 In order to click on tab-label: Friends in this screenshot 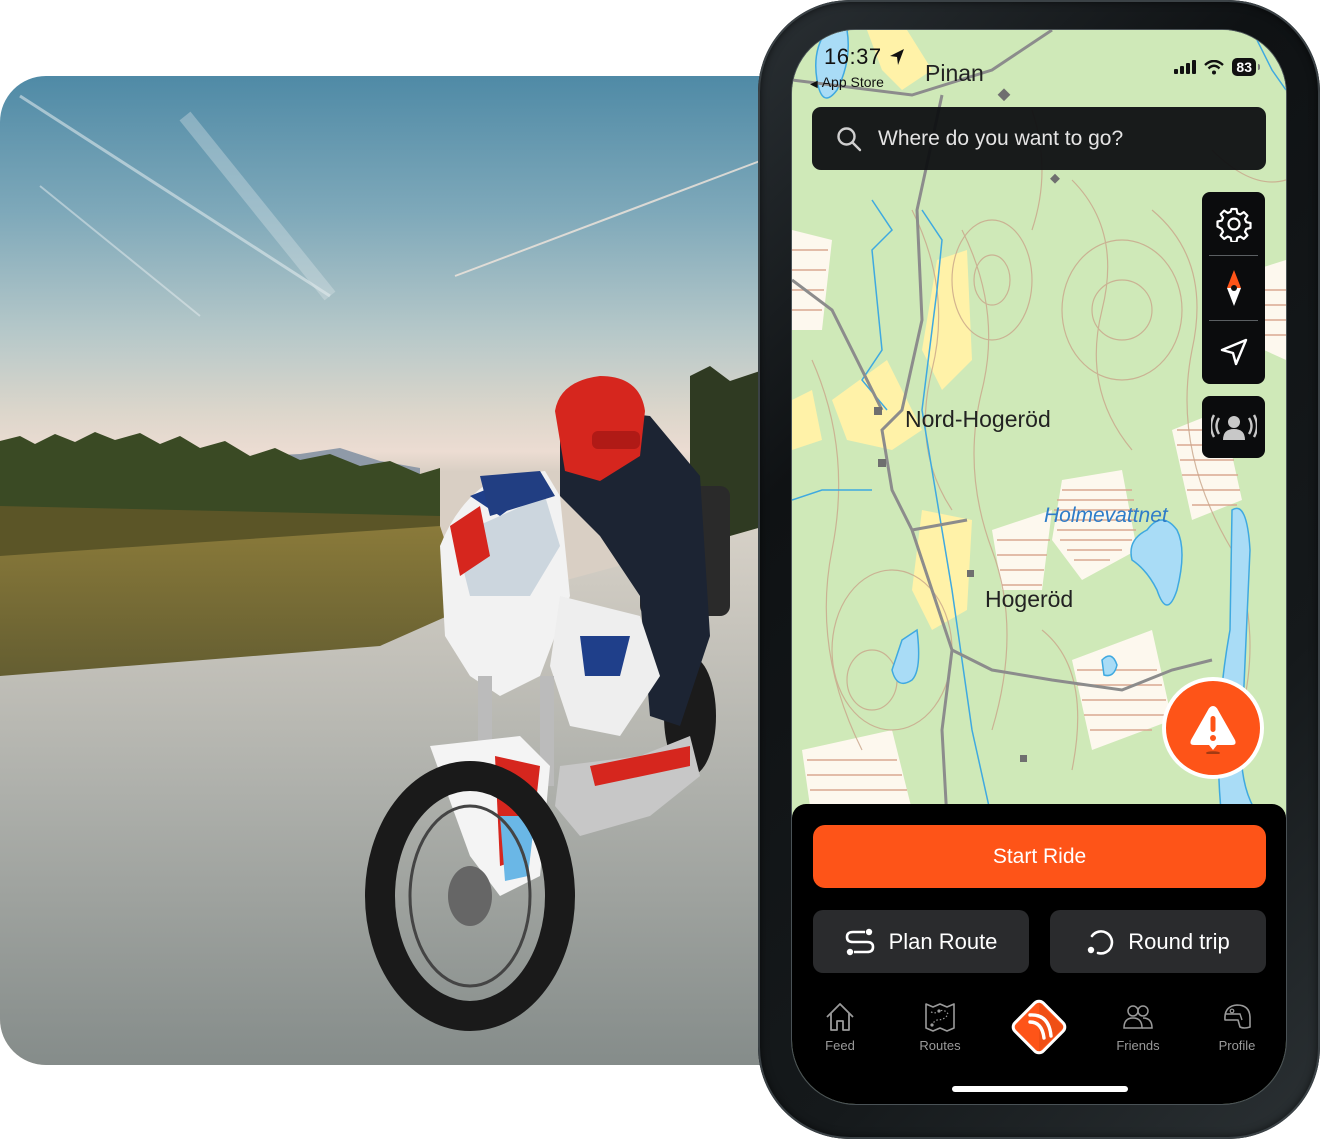, I will do `click(1138, 1045)`.